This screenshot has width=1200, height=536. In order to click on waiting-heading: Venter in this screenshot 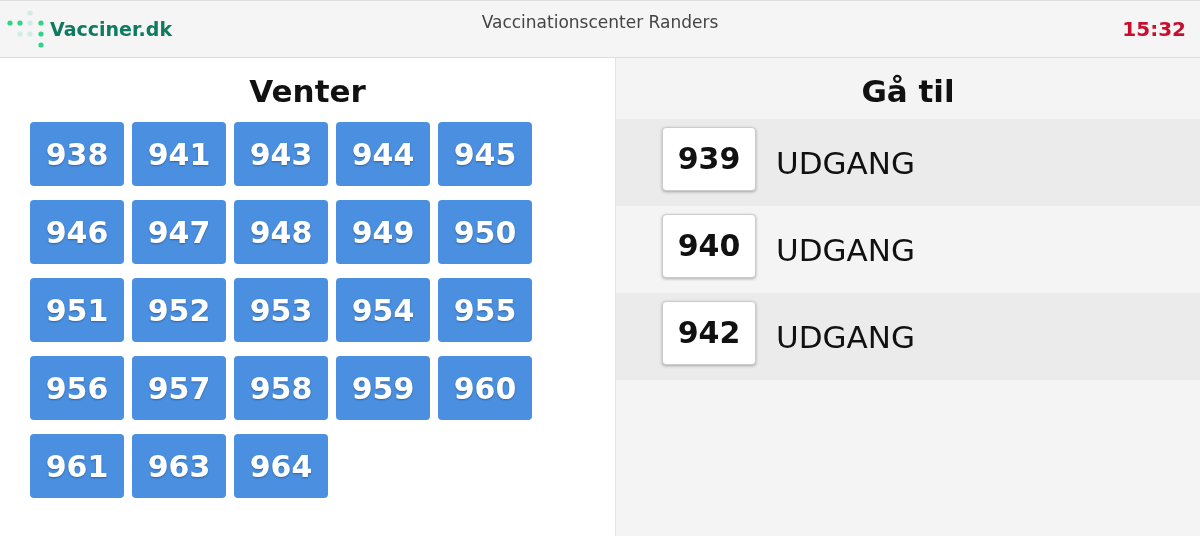, I will do `click(307, 91)`.